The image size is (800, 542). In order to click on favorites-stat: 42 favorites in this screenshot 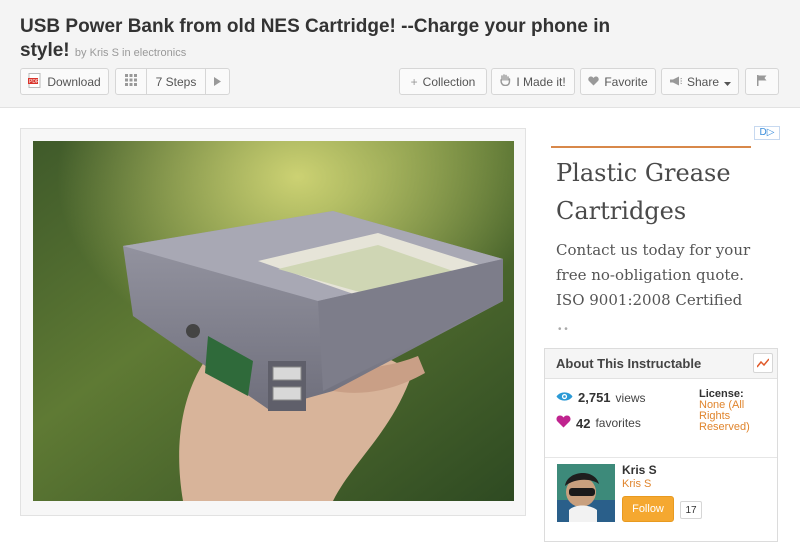, I will do `click(598, 423)`.